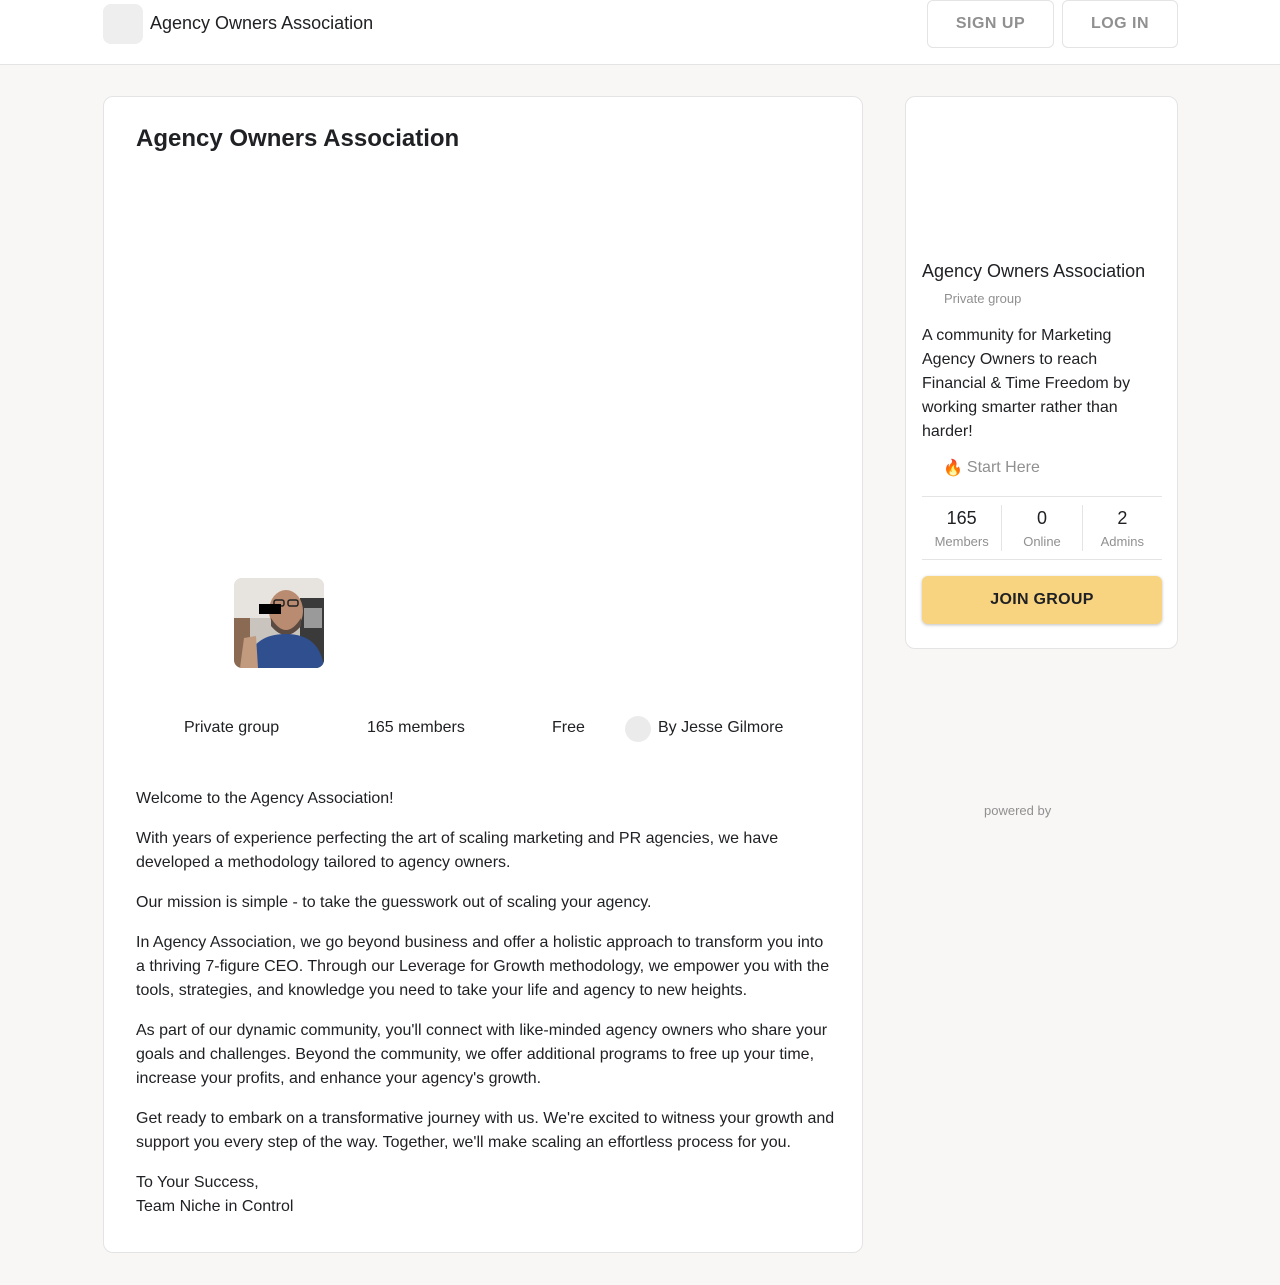 This screenshot has height=1285, width=1280. I want to click on privacy-meta: Private group, so click(232, 727).